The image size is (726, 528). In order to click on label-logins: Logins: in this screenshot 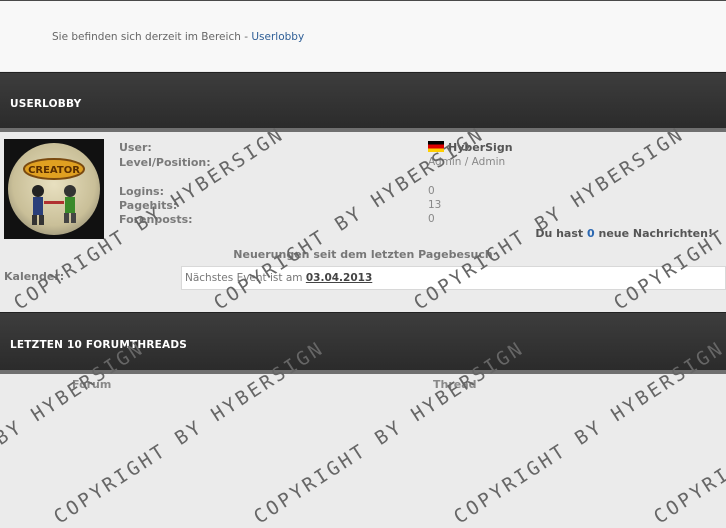, I will do `click(141, 191)`.